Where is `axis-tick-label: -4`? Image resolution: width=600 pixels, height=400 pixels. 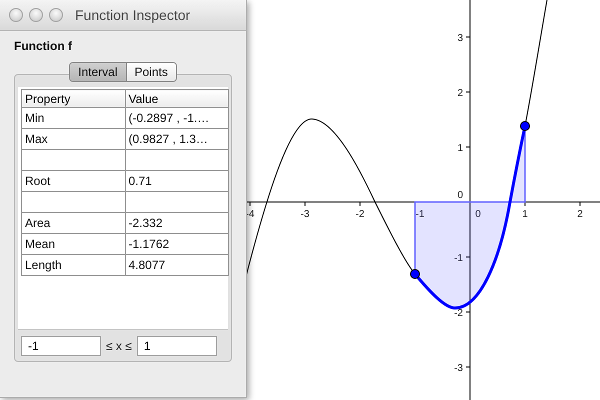 axis-tick-label: -4 is located at coordinates (250, 214).